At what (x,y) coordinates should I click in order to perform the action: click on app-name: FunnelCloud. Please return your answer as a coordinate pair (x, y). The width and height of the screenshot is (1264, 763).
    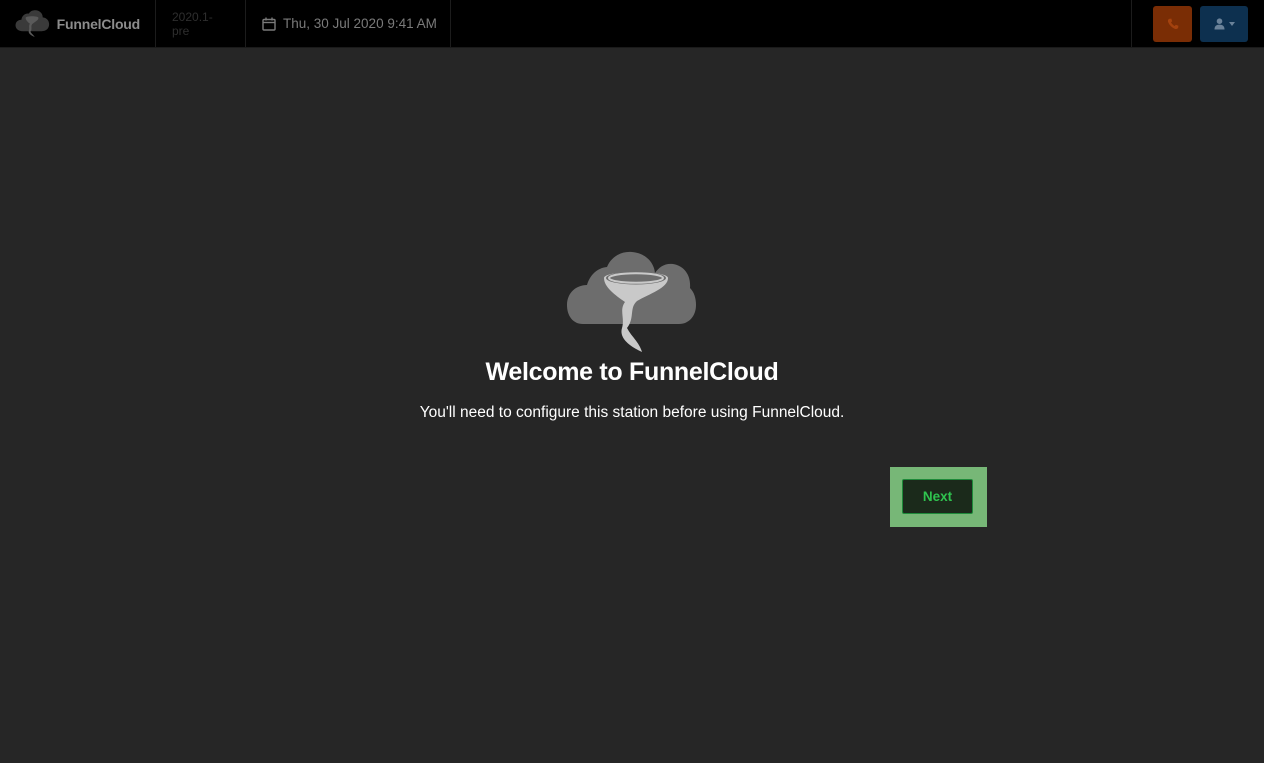
    Looking at the image, I should click on (98, 23).